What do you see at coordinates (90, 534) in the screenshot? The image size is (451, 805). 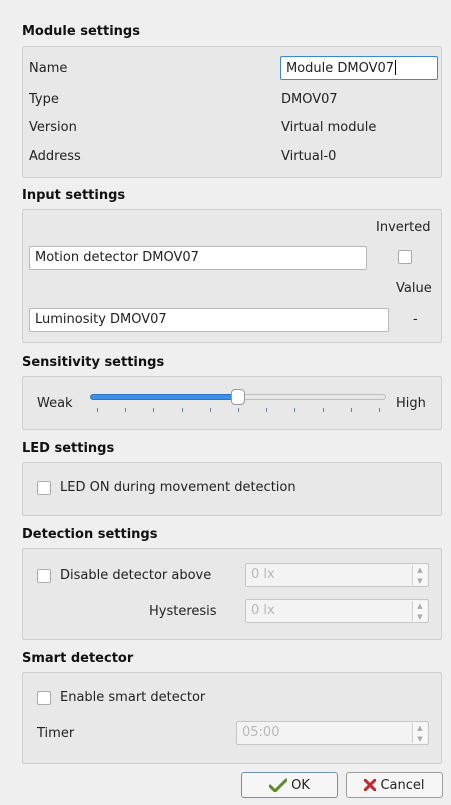 I see `detection-settings-title: Detection settings` at bounding box center [90, 534].